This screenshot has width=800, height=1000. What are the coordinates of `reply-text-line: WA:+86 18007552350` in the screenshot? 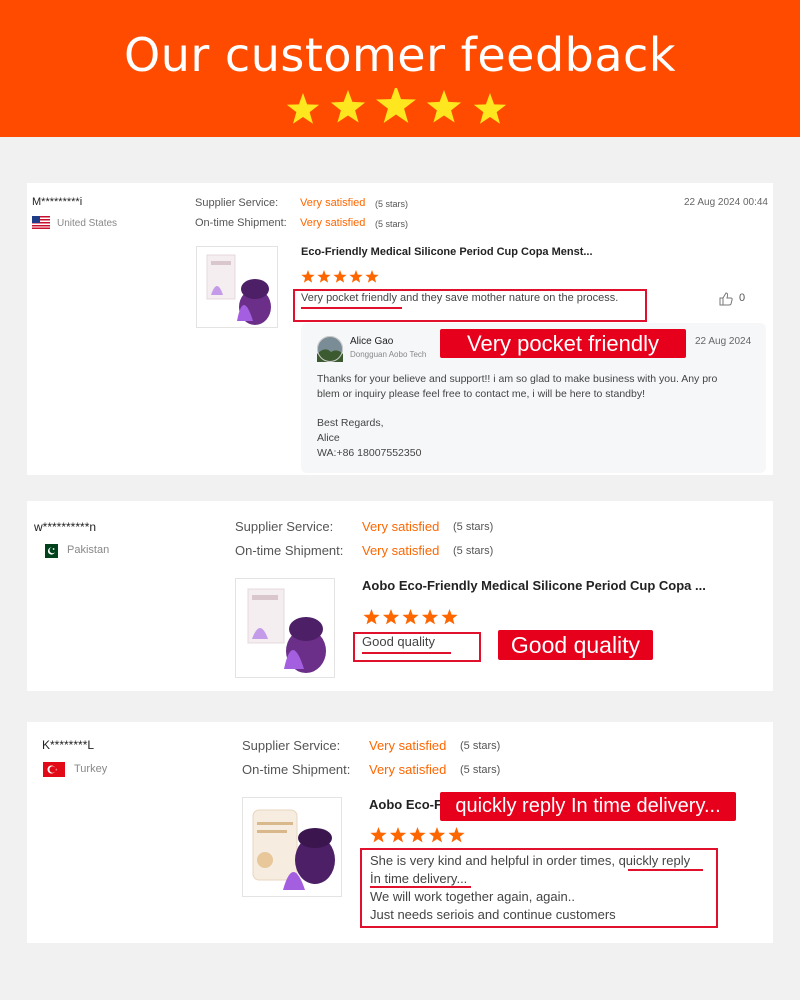 It's located at (369, 453).